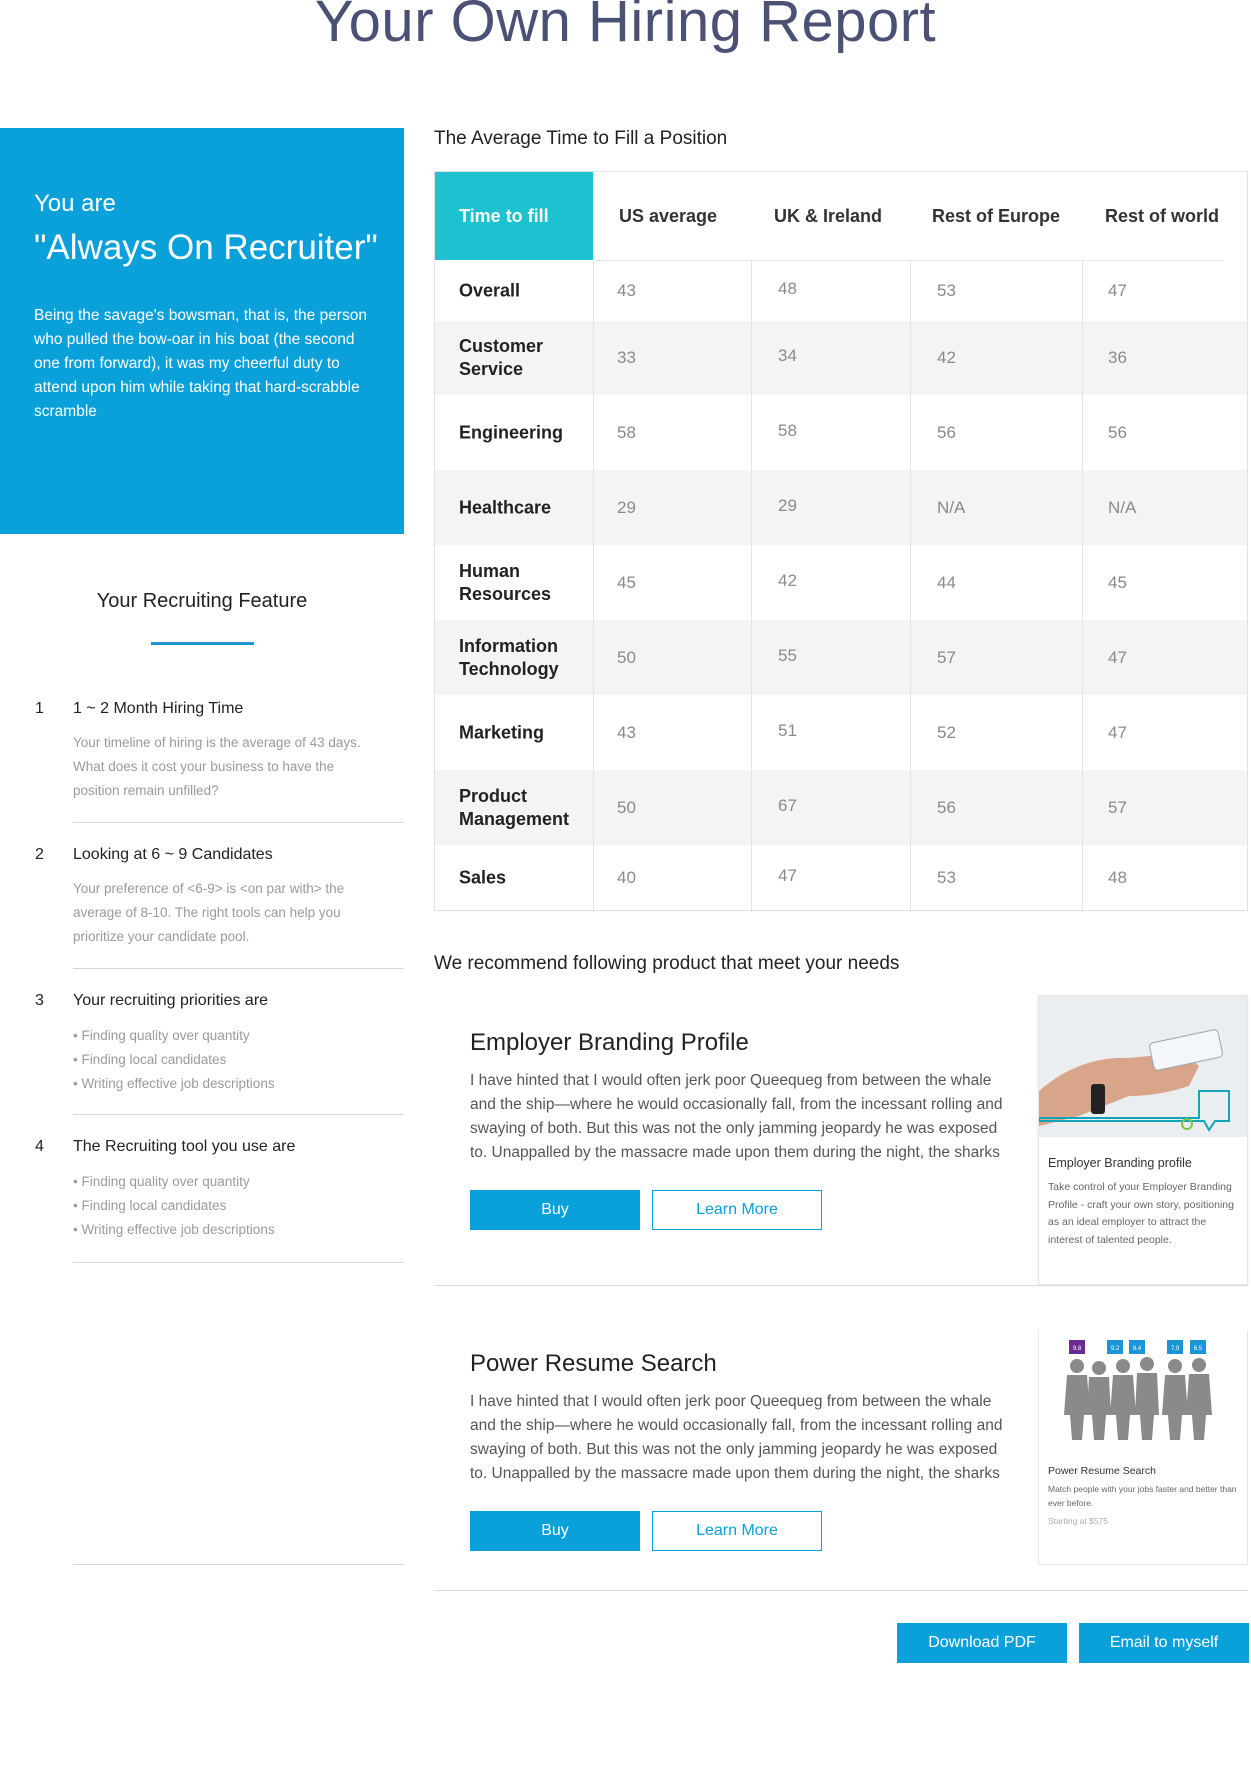  What do you see at coordinates (841, 507) in the screenshot?
I see `table-row: Healthcare 29 29 N/A N/A` at bounding box center [841, 507].